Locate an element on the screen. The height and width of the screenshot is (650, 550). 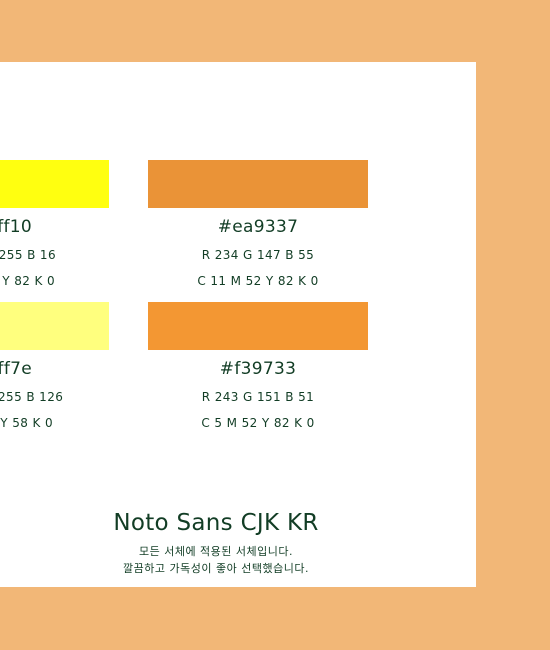
swatch-bright-orange-hex: #f39733 is located at coordinates (258, 369).